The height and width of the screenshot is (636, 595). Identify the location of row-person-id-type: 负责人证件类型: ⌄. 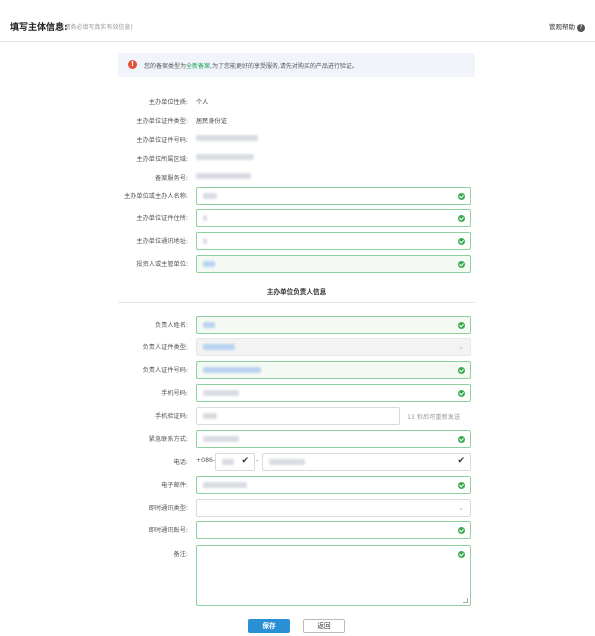
(297, 347).